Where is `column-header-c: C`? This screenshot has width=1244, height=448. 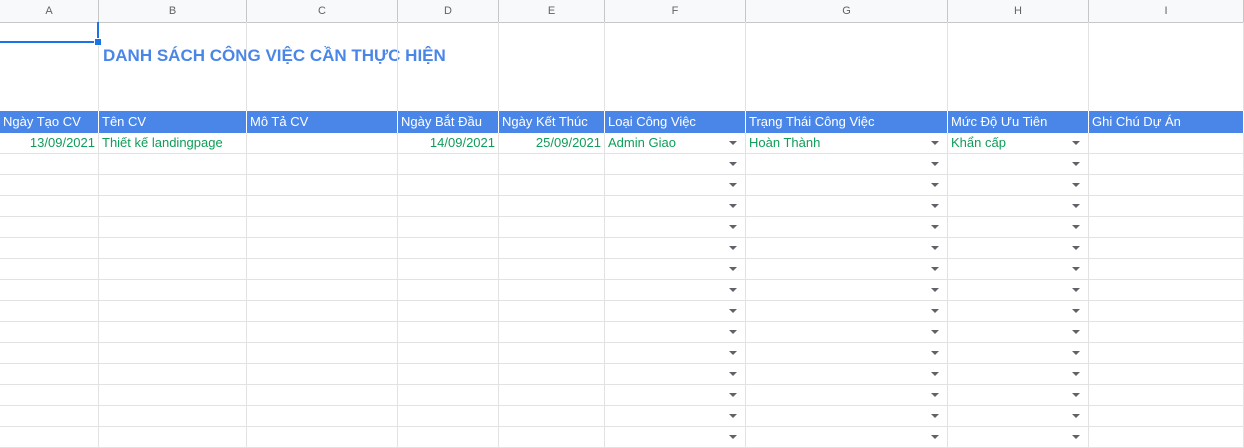 column-header-c: C is located at coordinates (322, 11).